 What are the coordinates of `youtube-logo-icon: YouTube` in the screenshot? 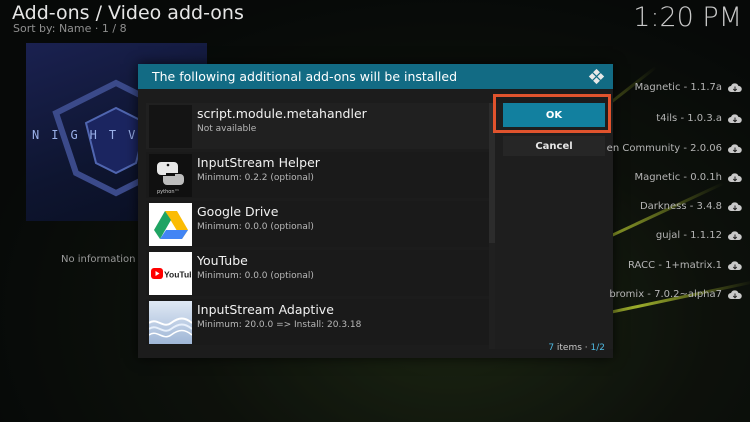 It's located at (170, 273).